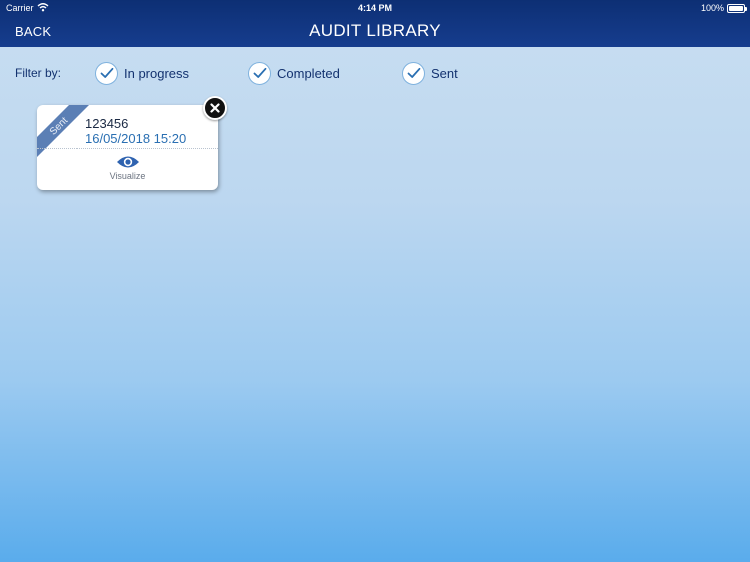 Image resolution: width=750 pixels, height=562 pixels. I want to click on visualize-button: Visualize, so click(127, 168).